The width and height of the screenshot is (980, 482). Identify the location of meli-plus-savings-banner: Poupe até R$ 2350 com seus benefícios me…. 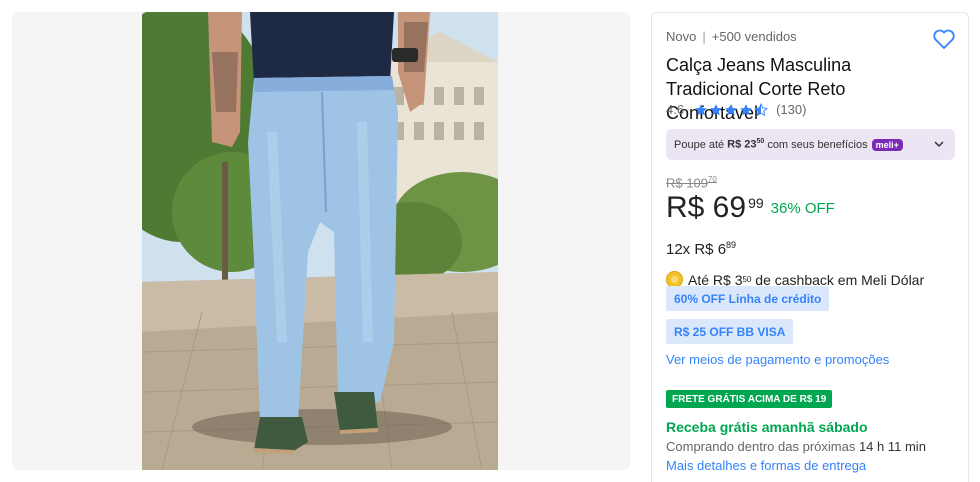
(810, 144).